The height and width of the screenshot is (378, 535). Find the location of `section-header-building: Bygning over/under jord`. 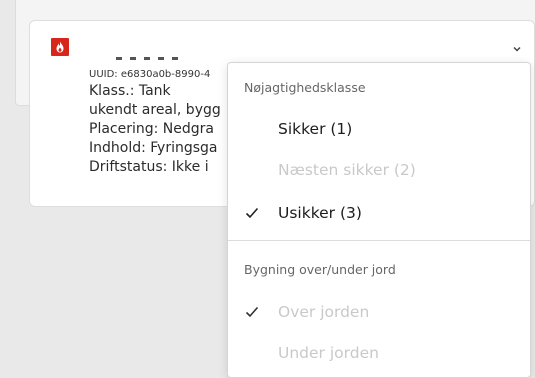

section-header-building: Bygning over/under jord is located at coordinates (320, 269).